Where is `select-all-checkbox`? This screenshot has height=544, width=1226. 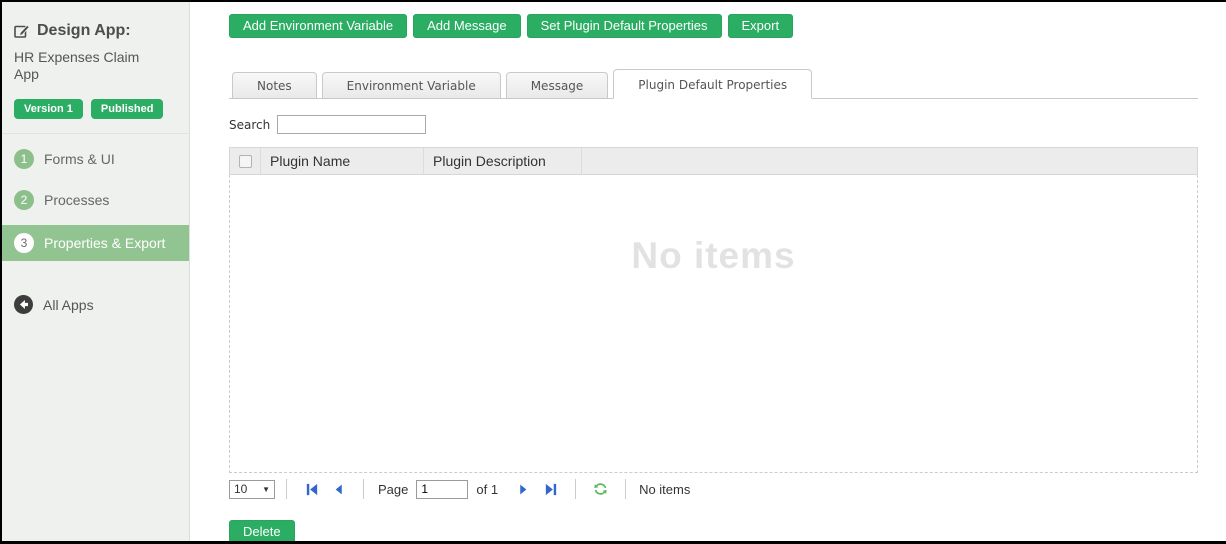
select-all-checkbox is located at coordinates (245, 161).